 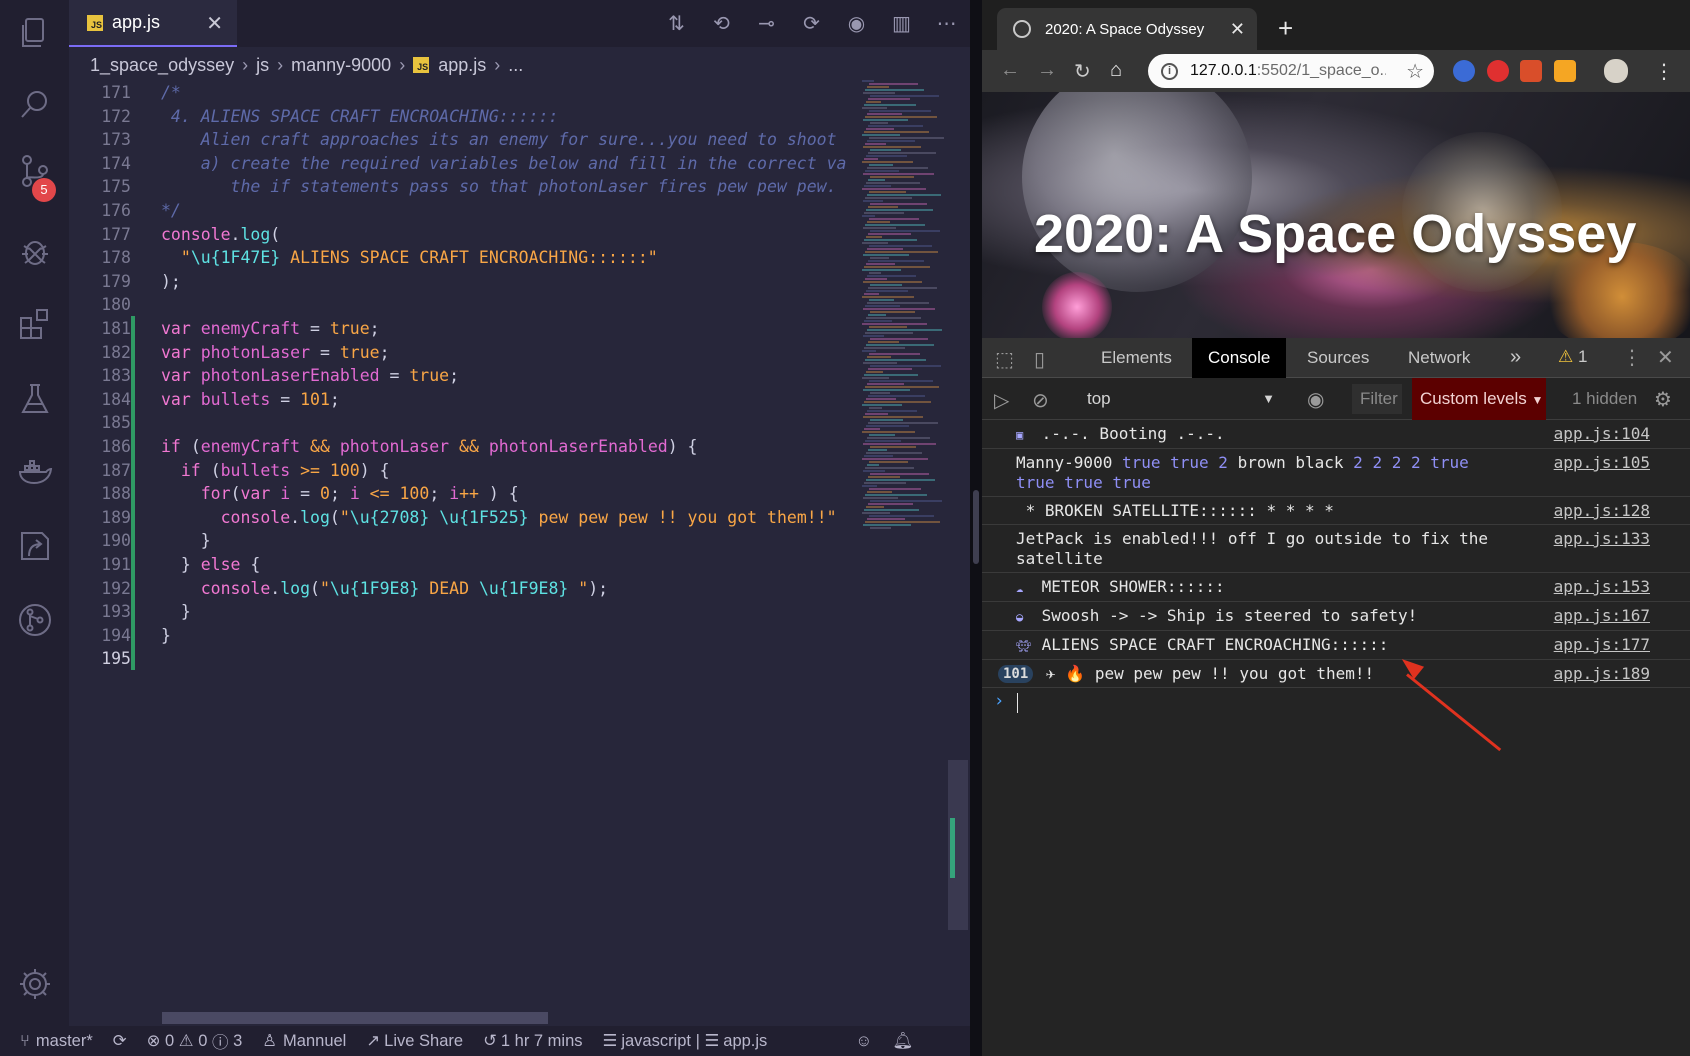 What do you see at coordinates (1439, 358) in the screenshot?
I see `tab-network: Network` at bounding box center [1439, 358].